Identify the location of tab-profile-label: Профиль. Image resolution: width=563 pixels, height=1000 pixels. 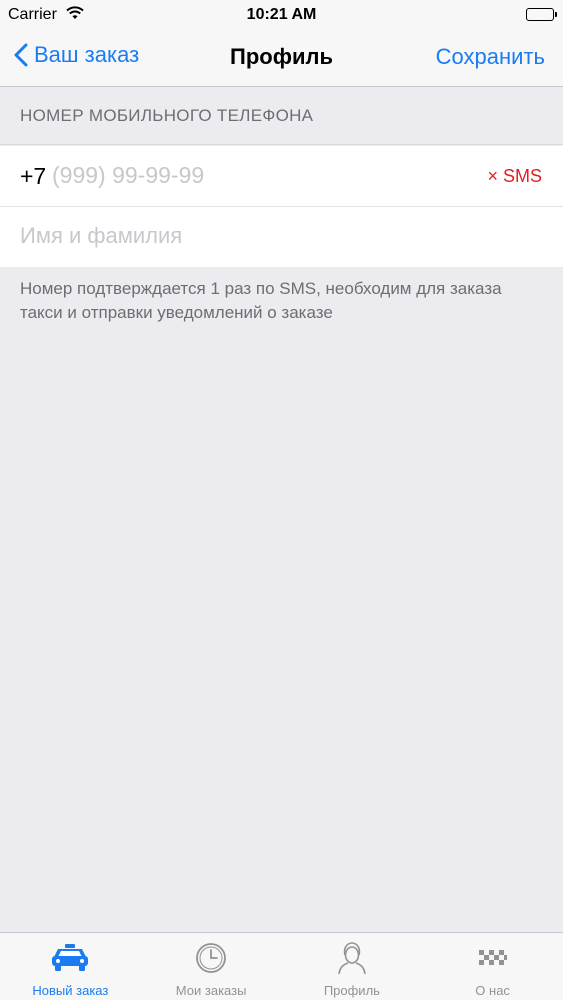
(351, 990).